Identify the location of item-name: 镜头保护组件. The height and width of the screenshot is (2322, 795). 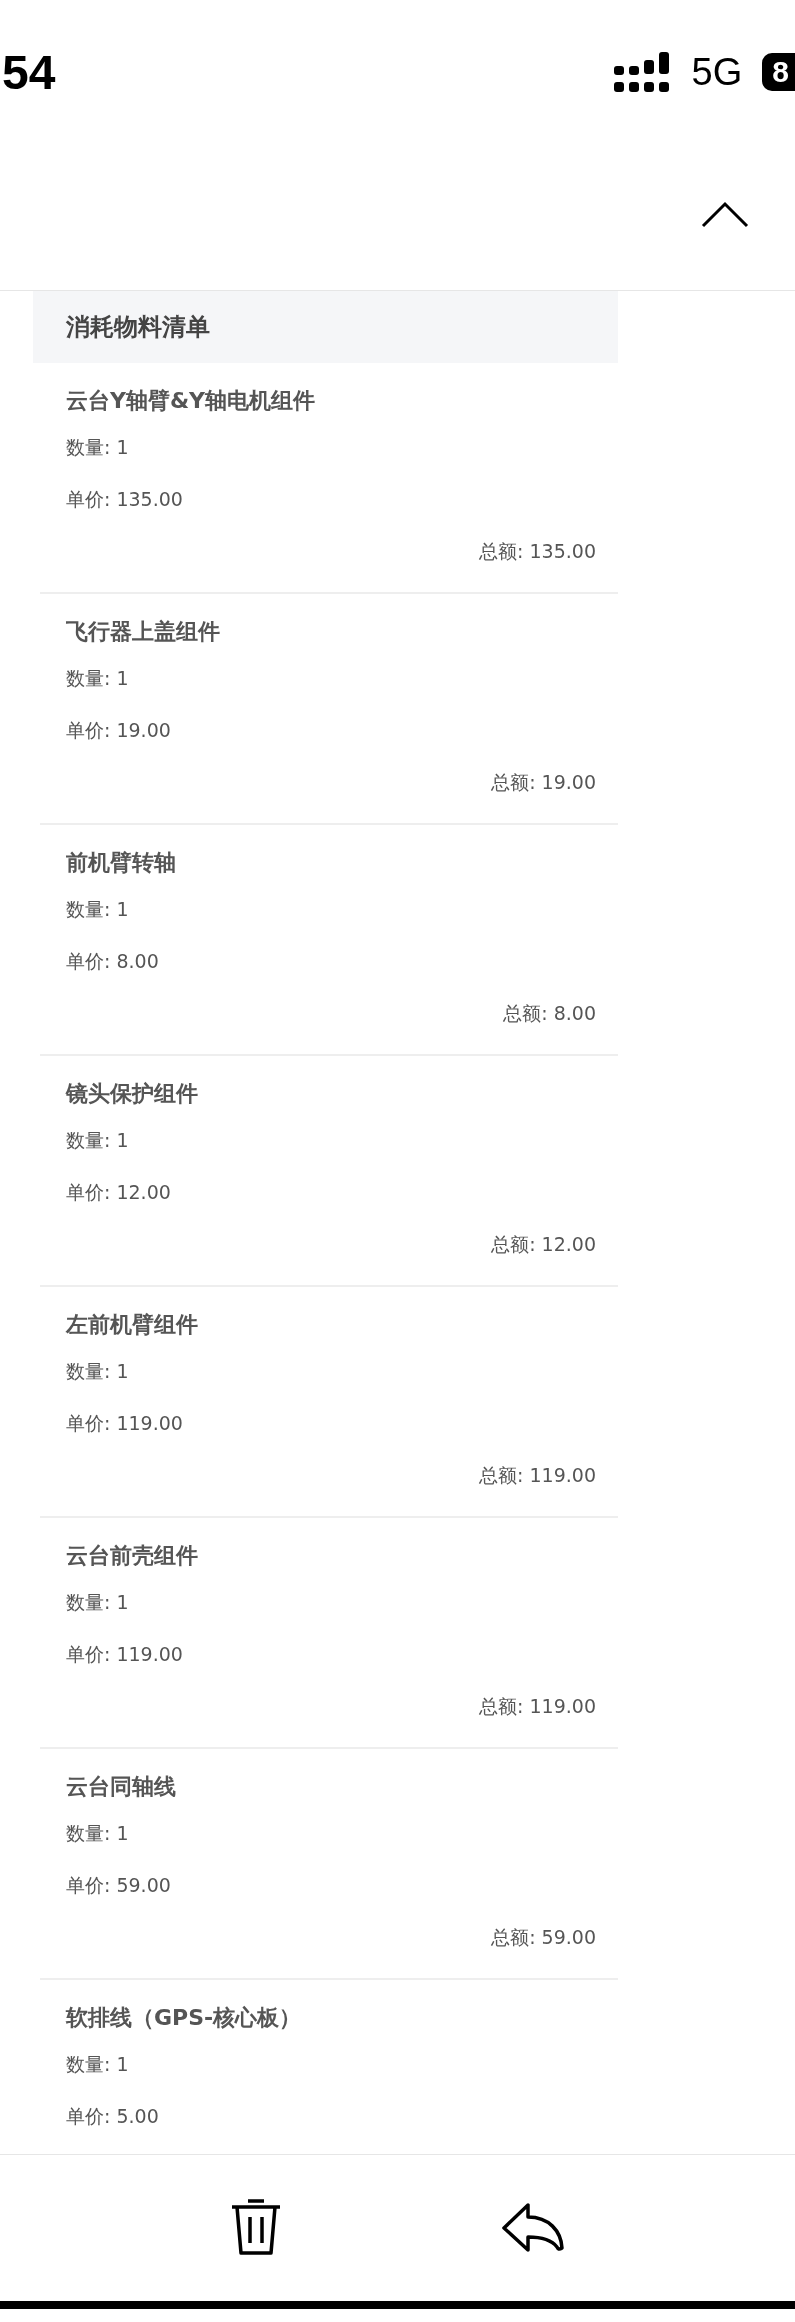
(132, 1094).